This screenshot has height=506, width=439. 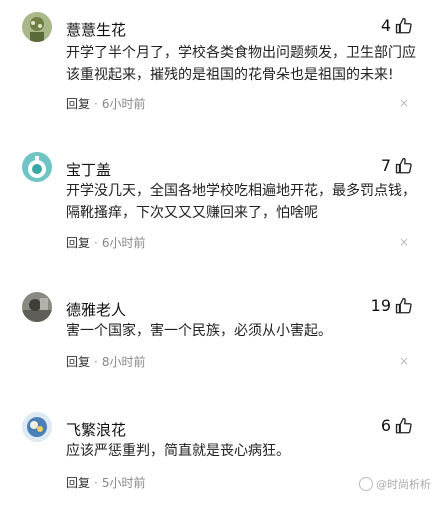 What do you see at coordinates (403, 484) in the screenshot?
I see `watermark-text: @时尚析析` at bounding box center [403, 484].